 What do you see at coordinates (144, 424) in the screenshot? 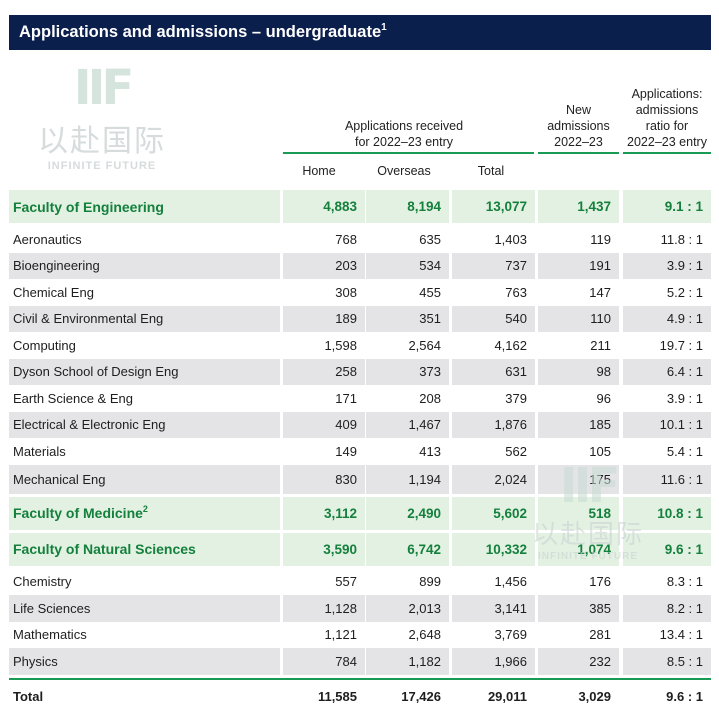
I see `row-name: Electrical & Electronic Eng` at bounding box center [144, 424].